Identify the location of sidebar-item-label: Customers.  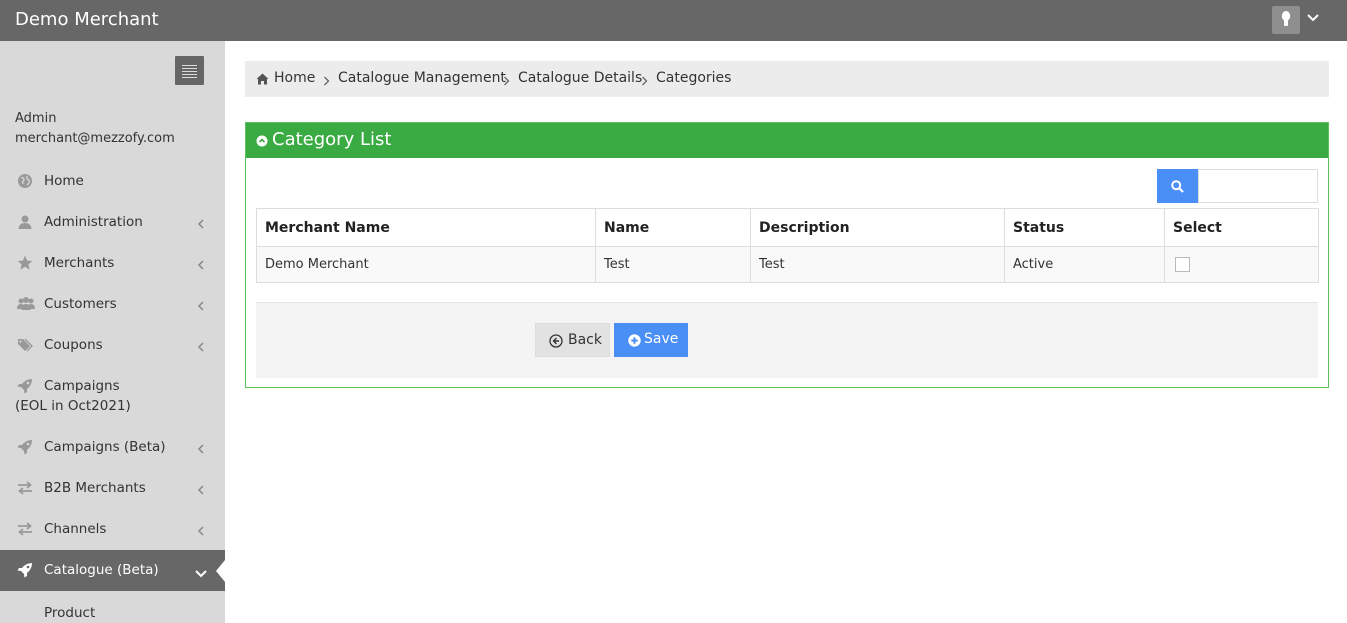
(80, 304).